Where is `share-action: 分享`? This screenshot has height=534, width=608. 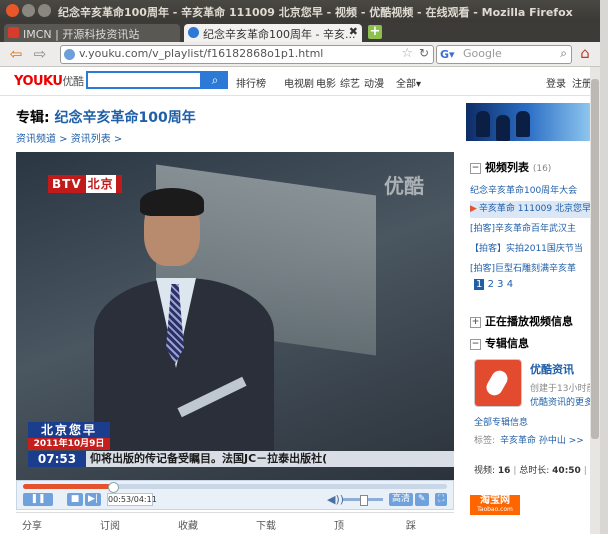 share-action: 分享 is located at coordinates (32, 524).